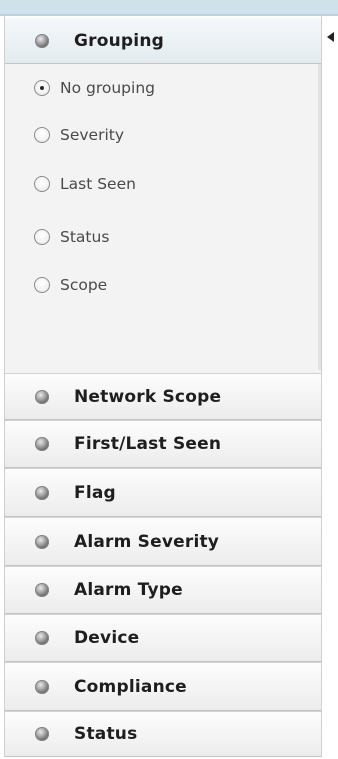  What do you see at coordinates (330, 37) in the screenshot?
I see `collapse-panel-icon` at bounding box center [330, 37].